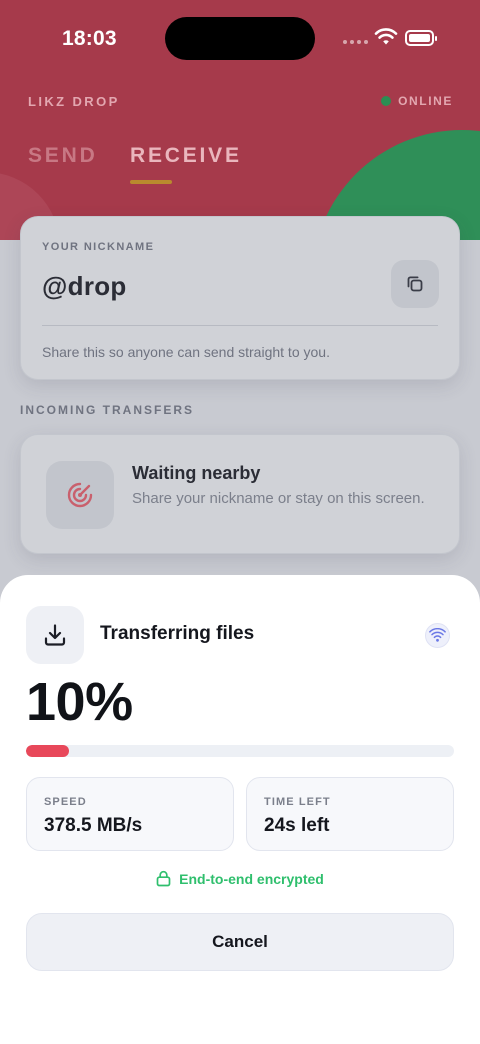  I want to click on wifi-icon, so click(437, 635).